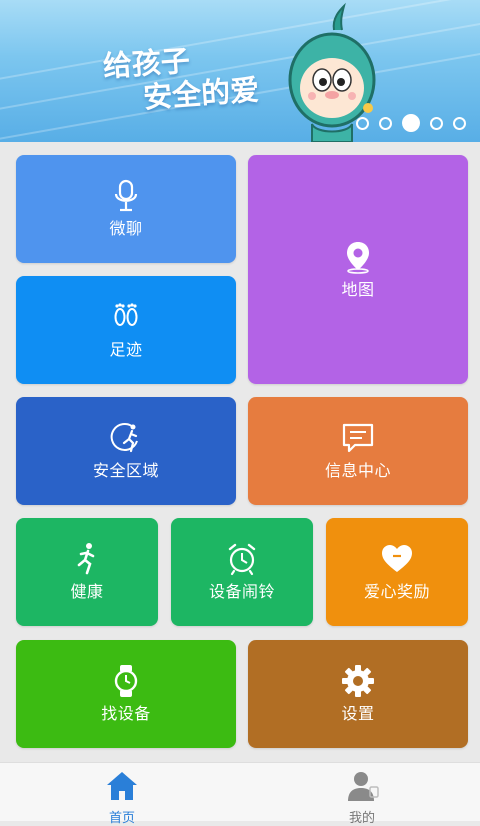  What do you see at coordinates (358, 289) in the screenshot?
I see `tile-map-label: 地图` at bounding box center [358, 289].